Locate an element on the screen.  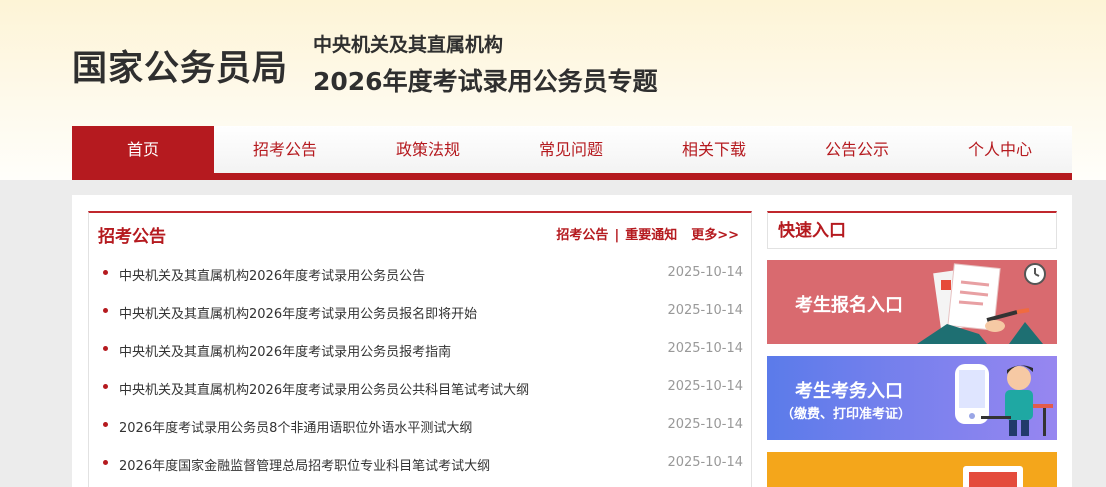
panel-title: 招考公告 is located at coordinates (132, 237).